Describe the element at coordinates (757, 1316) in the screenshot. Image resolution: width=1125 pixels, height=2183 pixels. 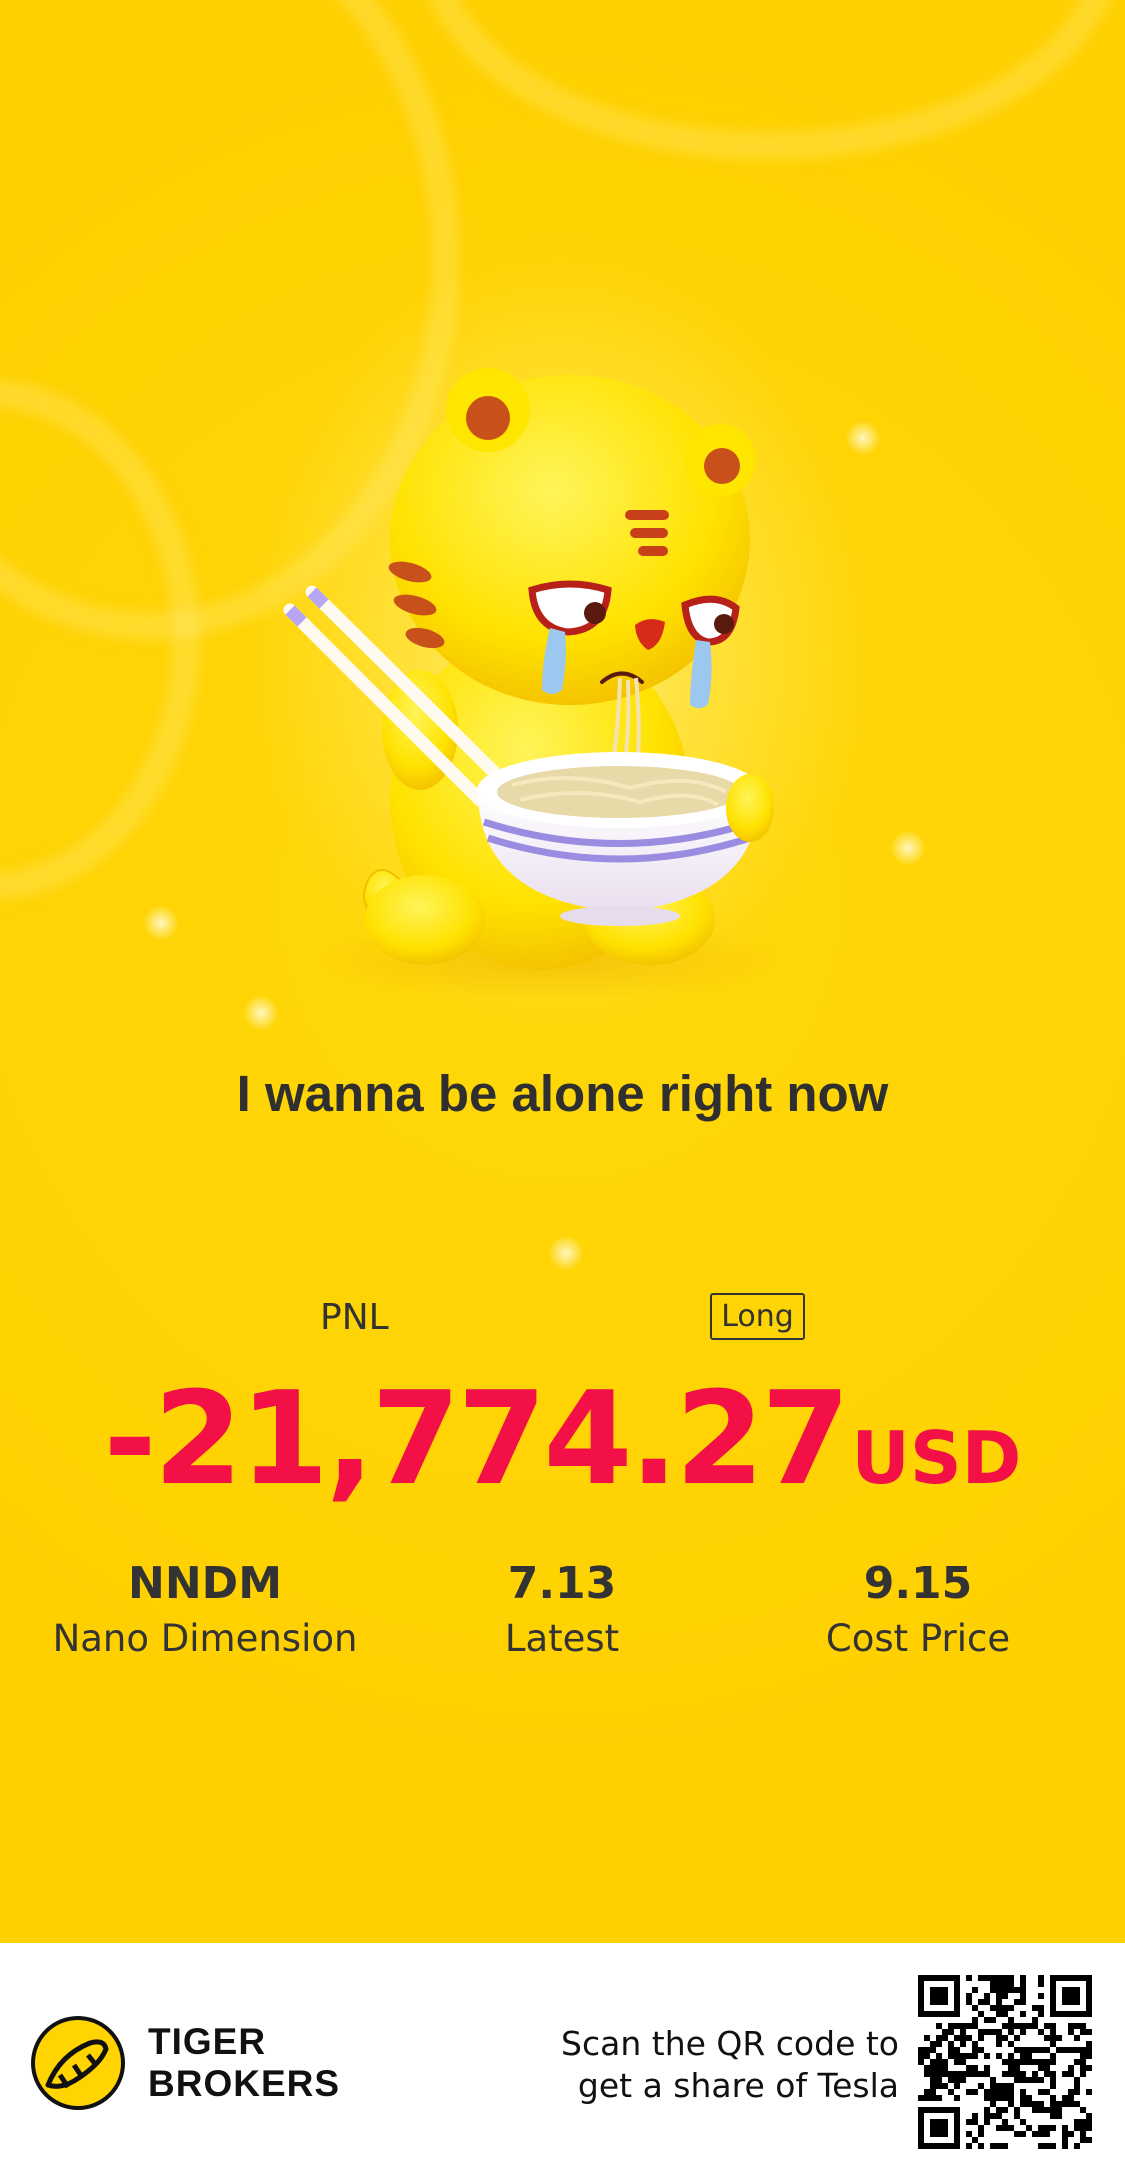
I see `position-side-badge: Long` at that location.